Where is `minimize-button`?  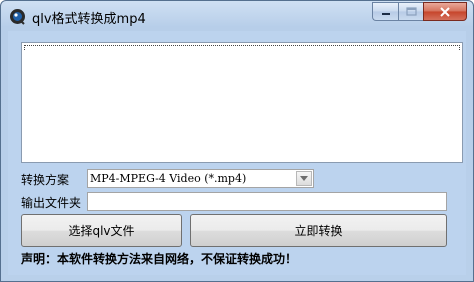
minimize-button is located at coordinates (385, 11).